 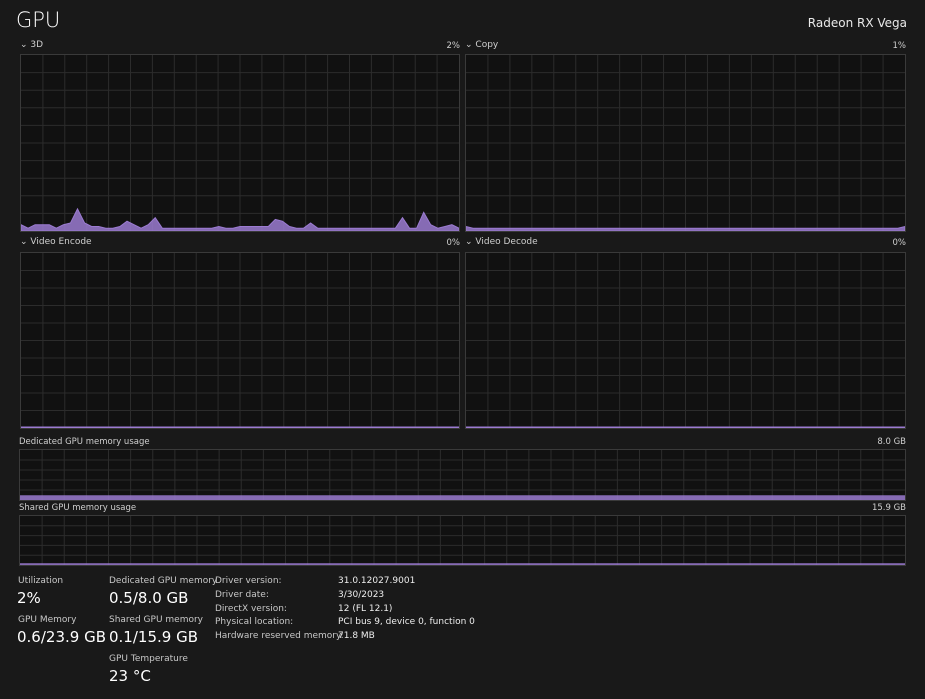 What do you see at coordinates (685, 143) in the screenshot?
I see `engine-copy-graph` at bounding box center [685, 143].